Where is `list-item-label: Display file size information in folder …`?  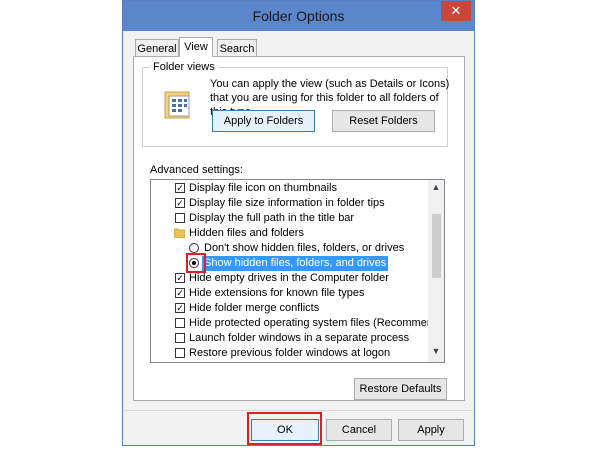 list-item-label: Display file size information in folder … is located at coordinates (287, 203).